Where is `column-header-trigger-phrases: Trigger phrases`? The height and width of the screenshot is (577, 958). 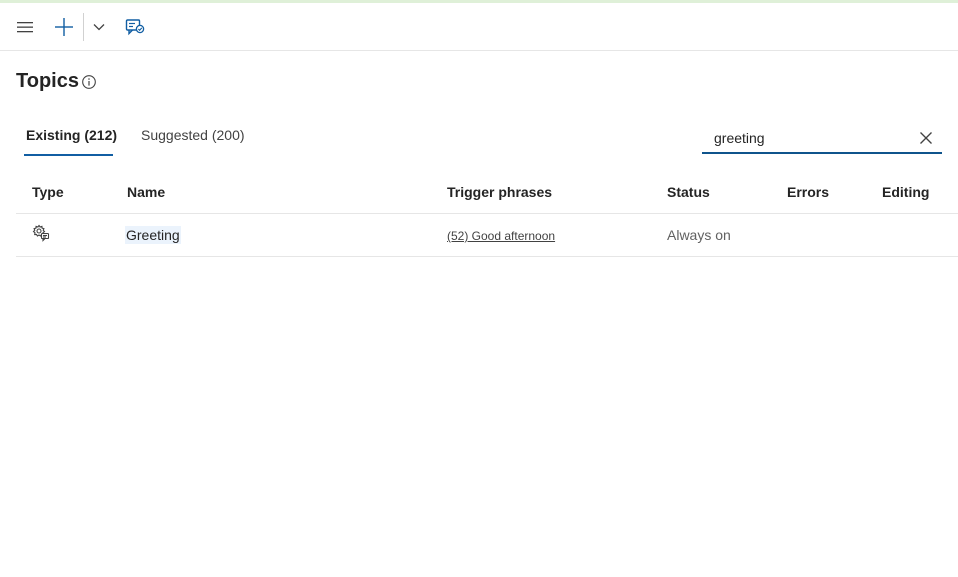
column-header-trigger-phrases: Trigger phrases is located at coordinates (499, 192).